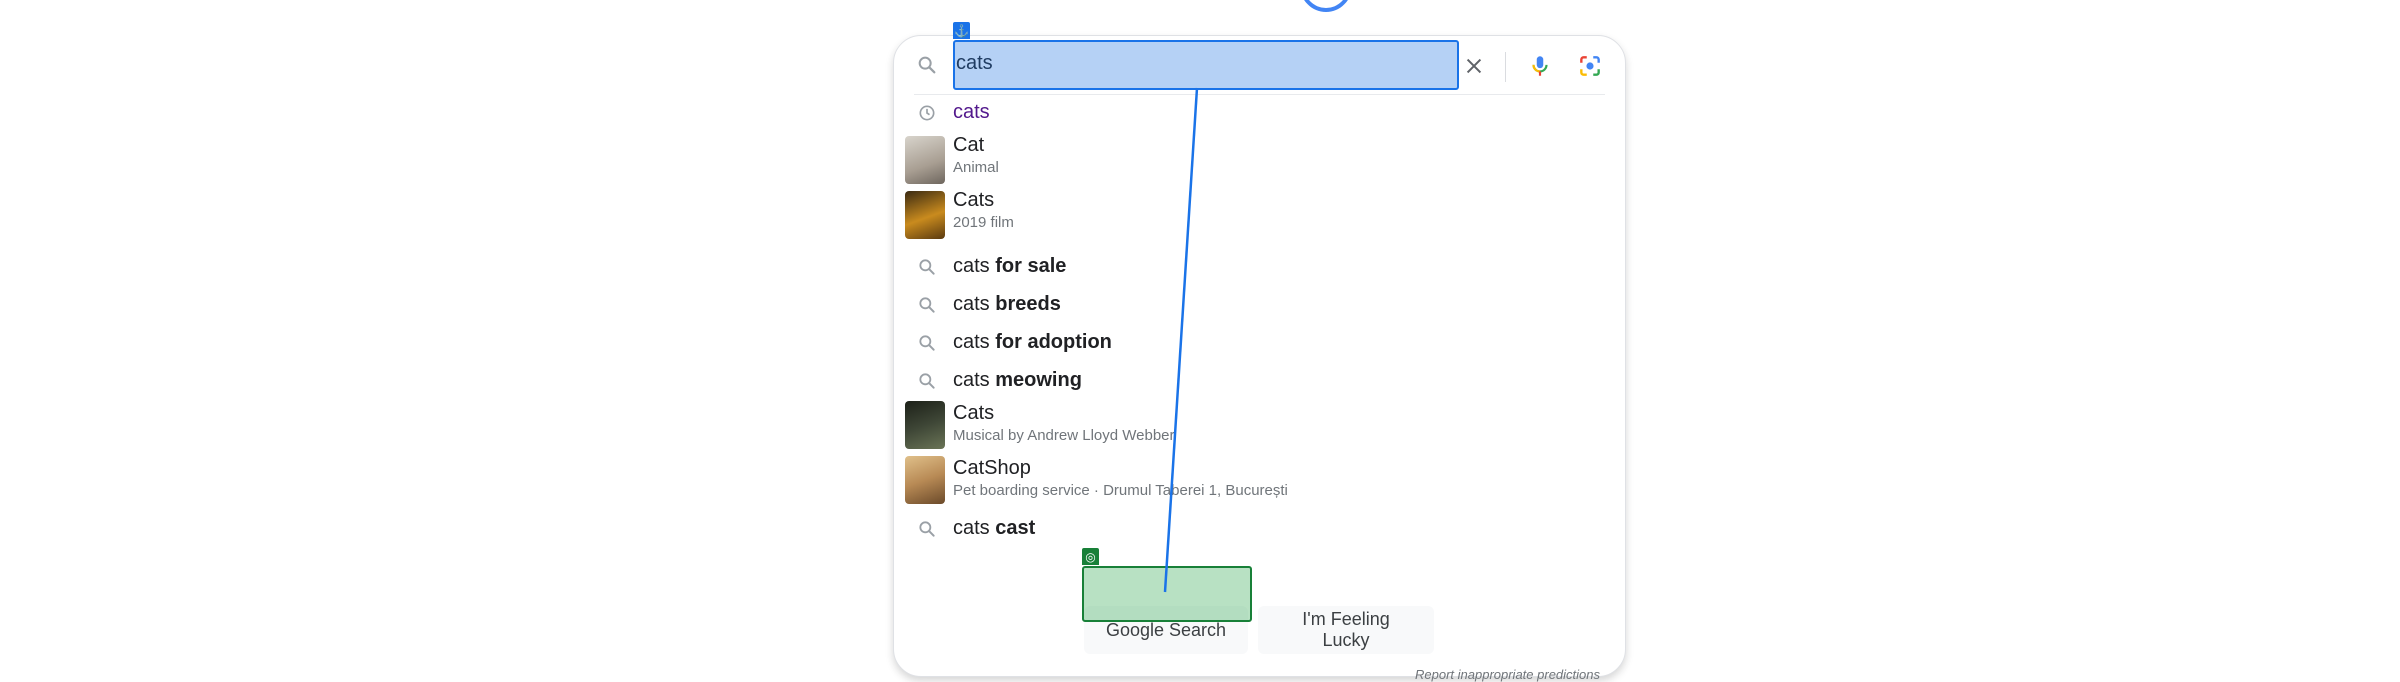  Describe the element at coordinates (992, 468) in the screenshot. I see `suggestion-text: CatShop` at that location.